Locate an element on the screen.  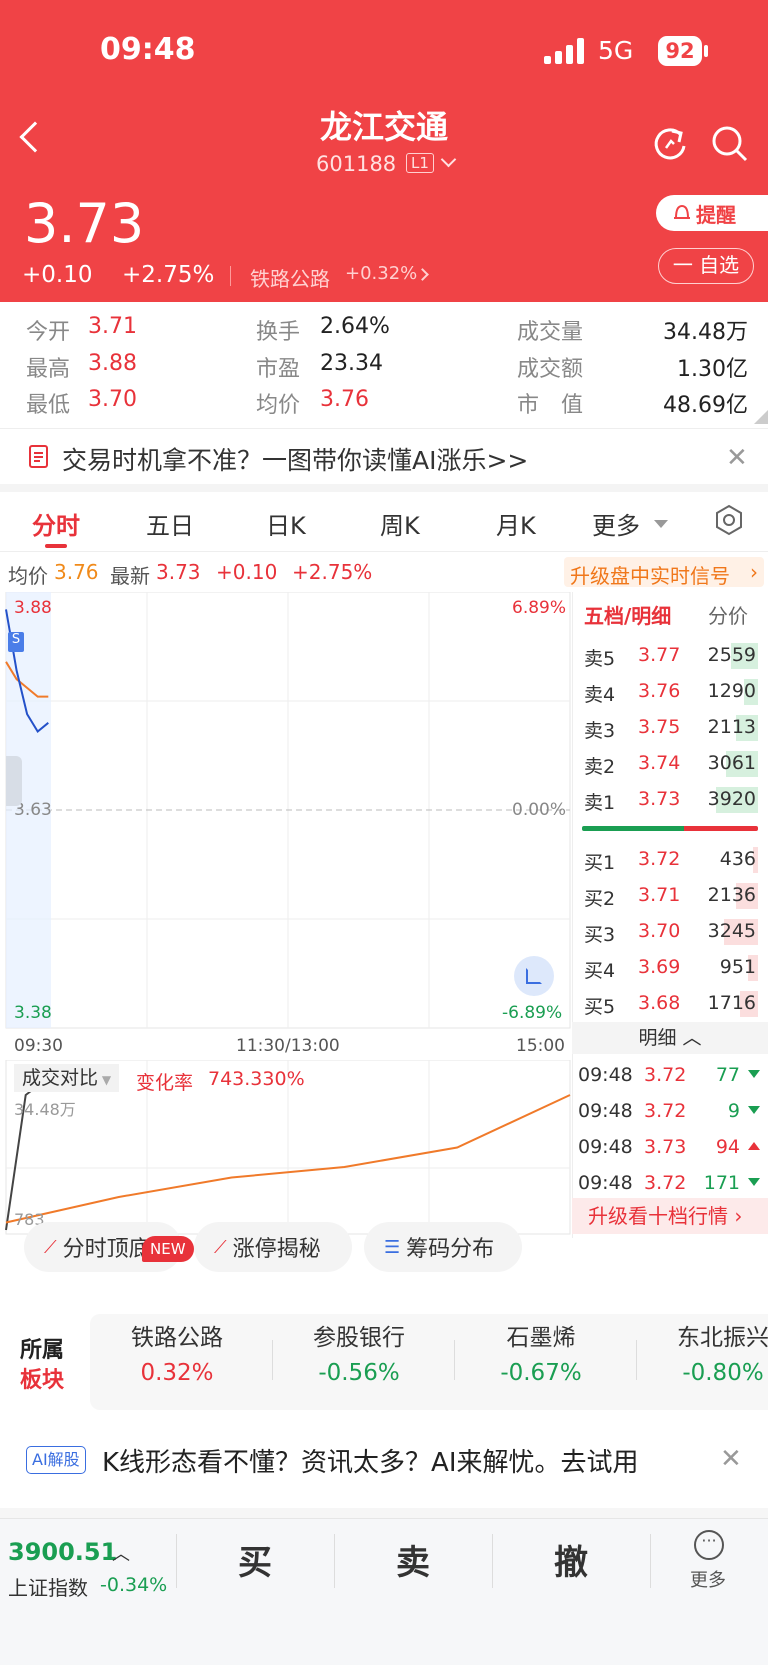
level-label: 买5 is located at coordinates (600, 1007).